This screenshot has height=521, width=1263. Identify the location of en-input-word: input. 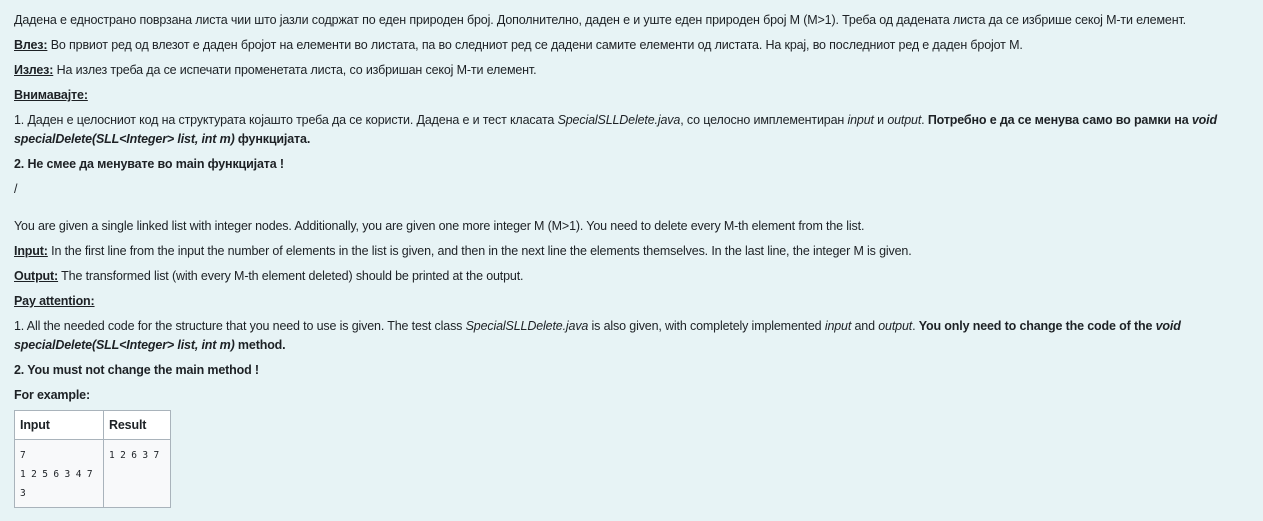
(838, 326).